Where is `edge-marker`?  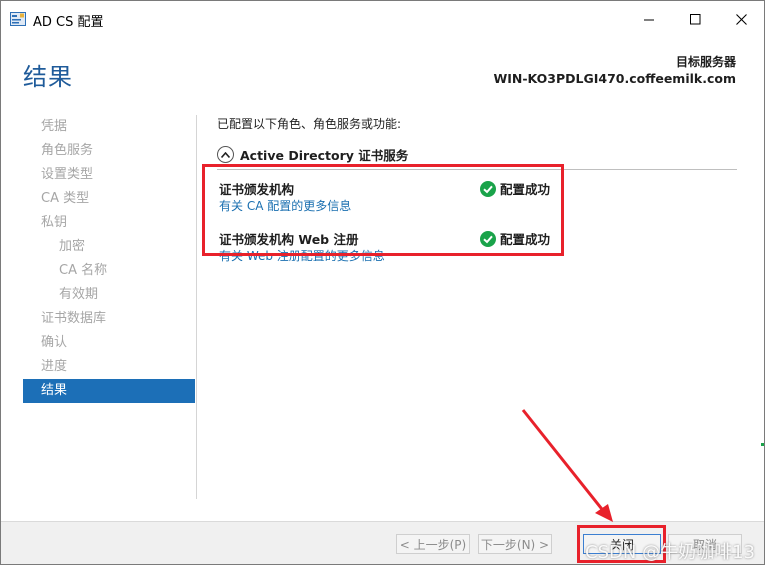 edge-marker is located at coordinates (762, 444).